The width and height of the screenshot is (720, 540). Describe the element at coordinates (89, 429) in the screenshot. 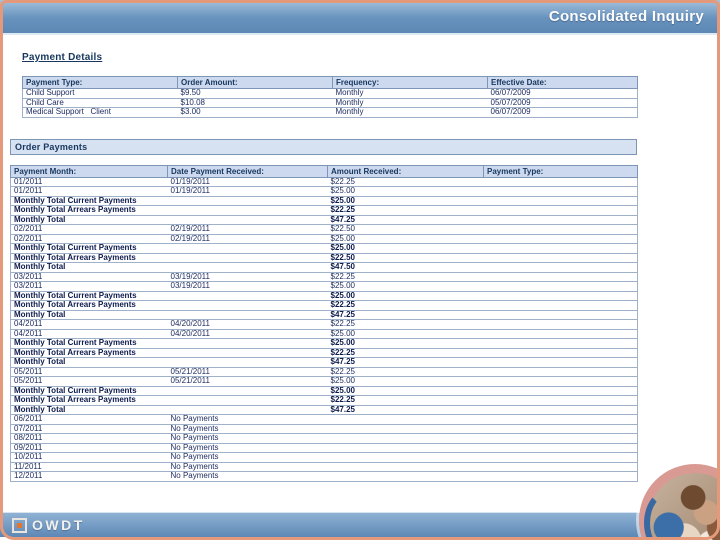

I see `table-cell: 07/2011` at that location.